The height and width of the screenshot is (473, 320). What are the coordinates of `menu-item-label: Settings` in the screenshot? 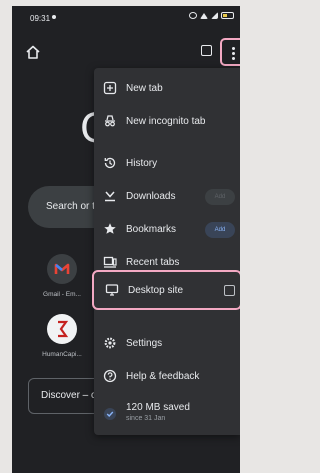 It's located at (144, 343).